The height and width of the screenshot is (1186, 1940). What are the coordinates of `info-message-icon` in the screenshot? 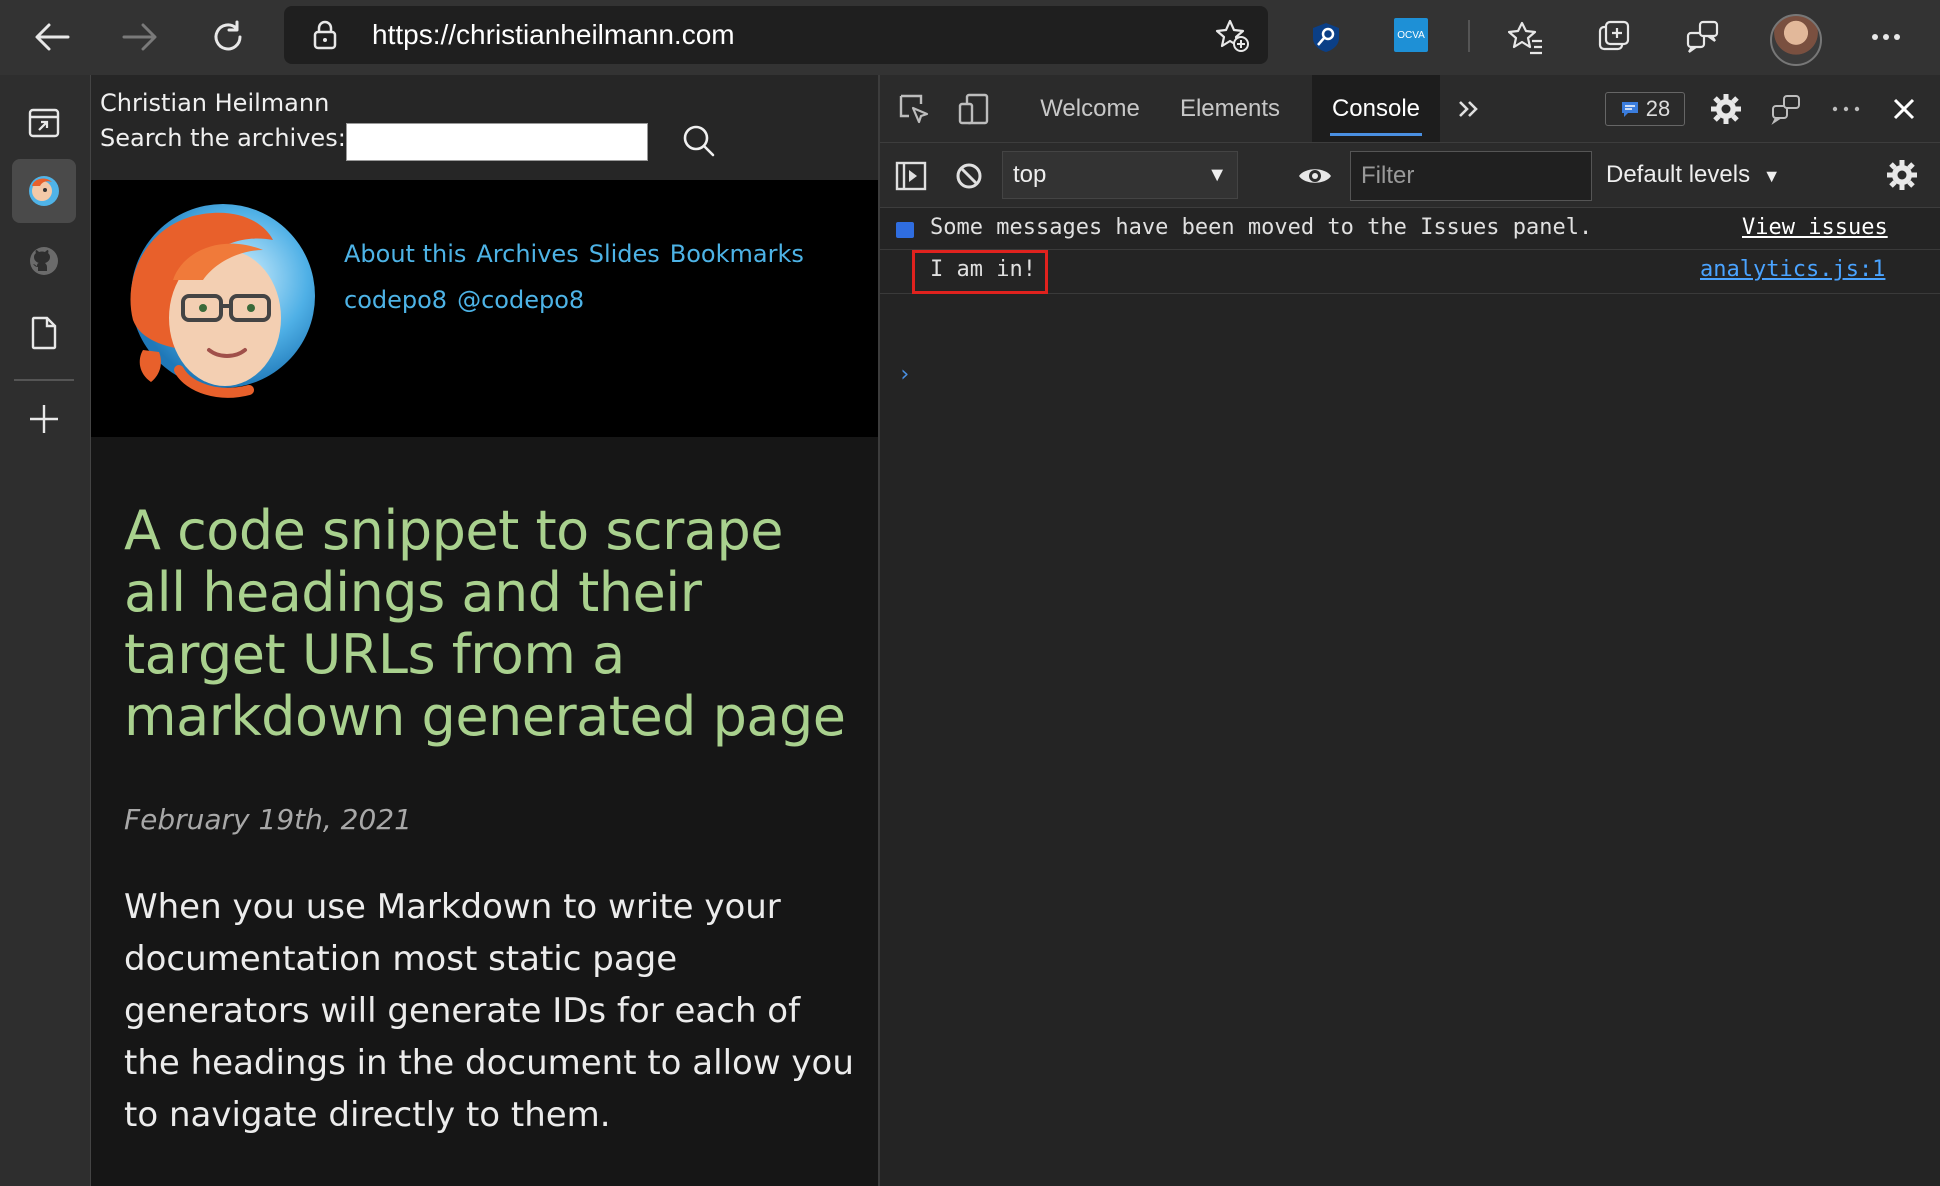 It's located at (905, 230).